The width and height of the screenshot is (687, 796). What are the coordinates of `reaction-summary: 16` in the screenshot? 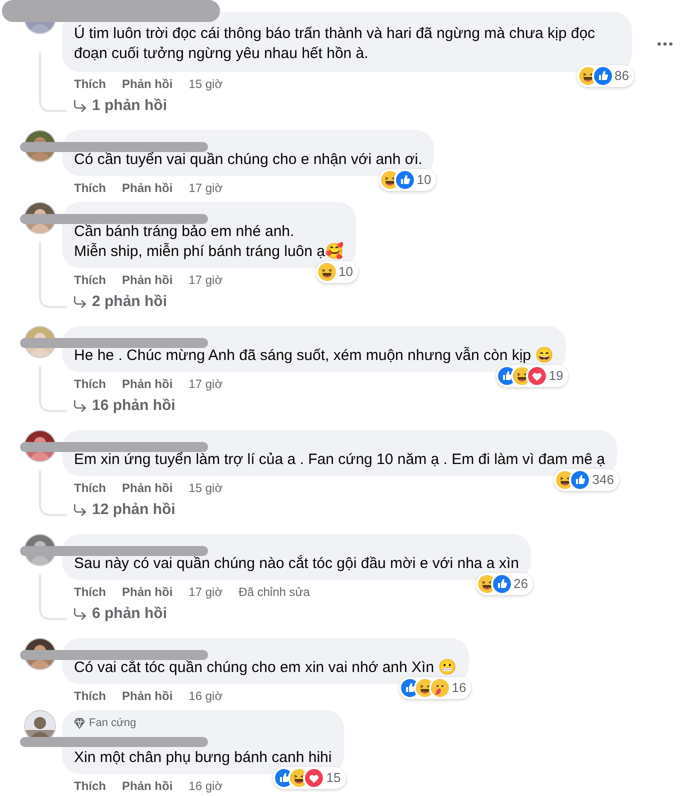 It's located at (435, 688).